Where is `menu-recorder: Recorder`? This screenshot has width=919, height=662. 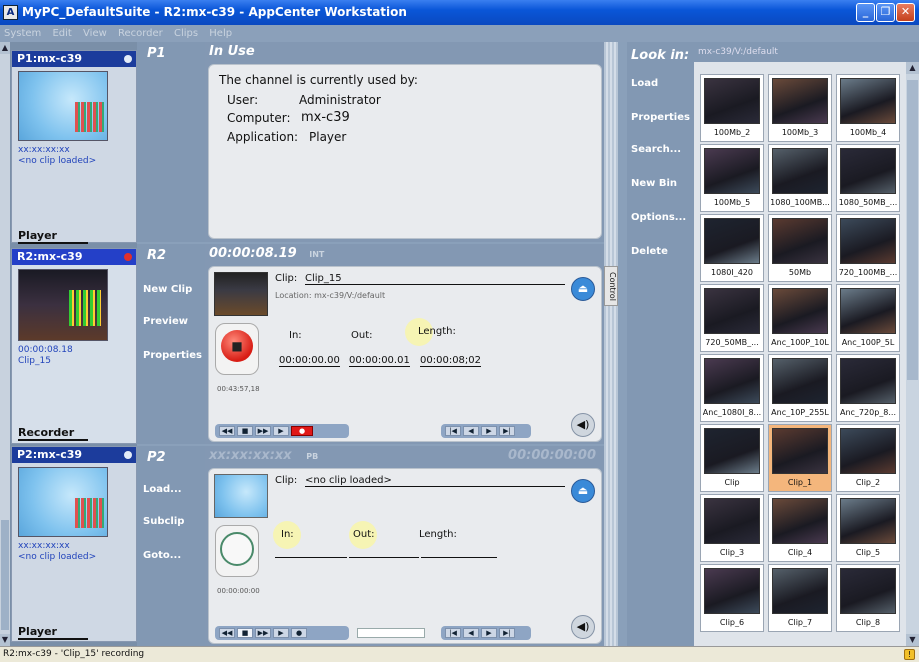 menu-recorder: Recorder is located at coordinates (140, 33).